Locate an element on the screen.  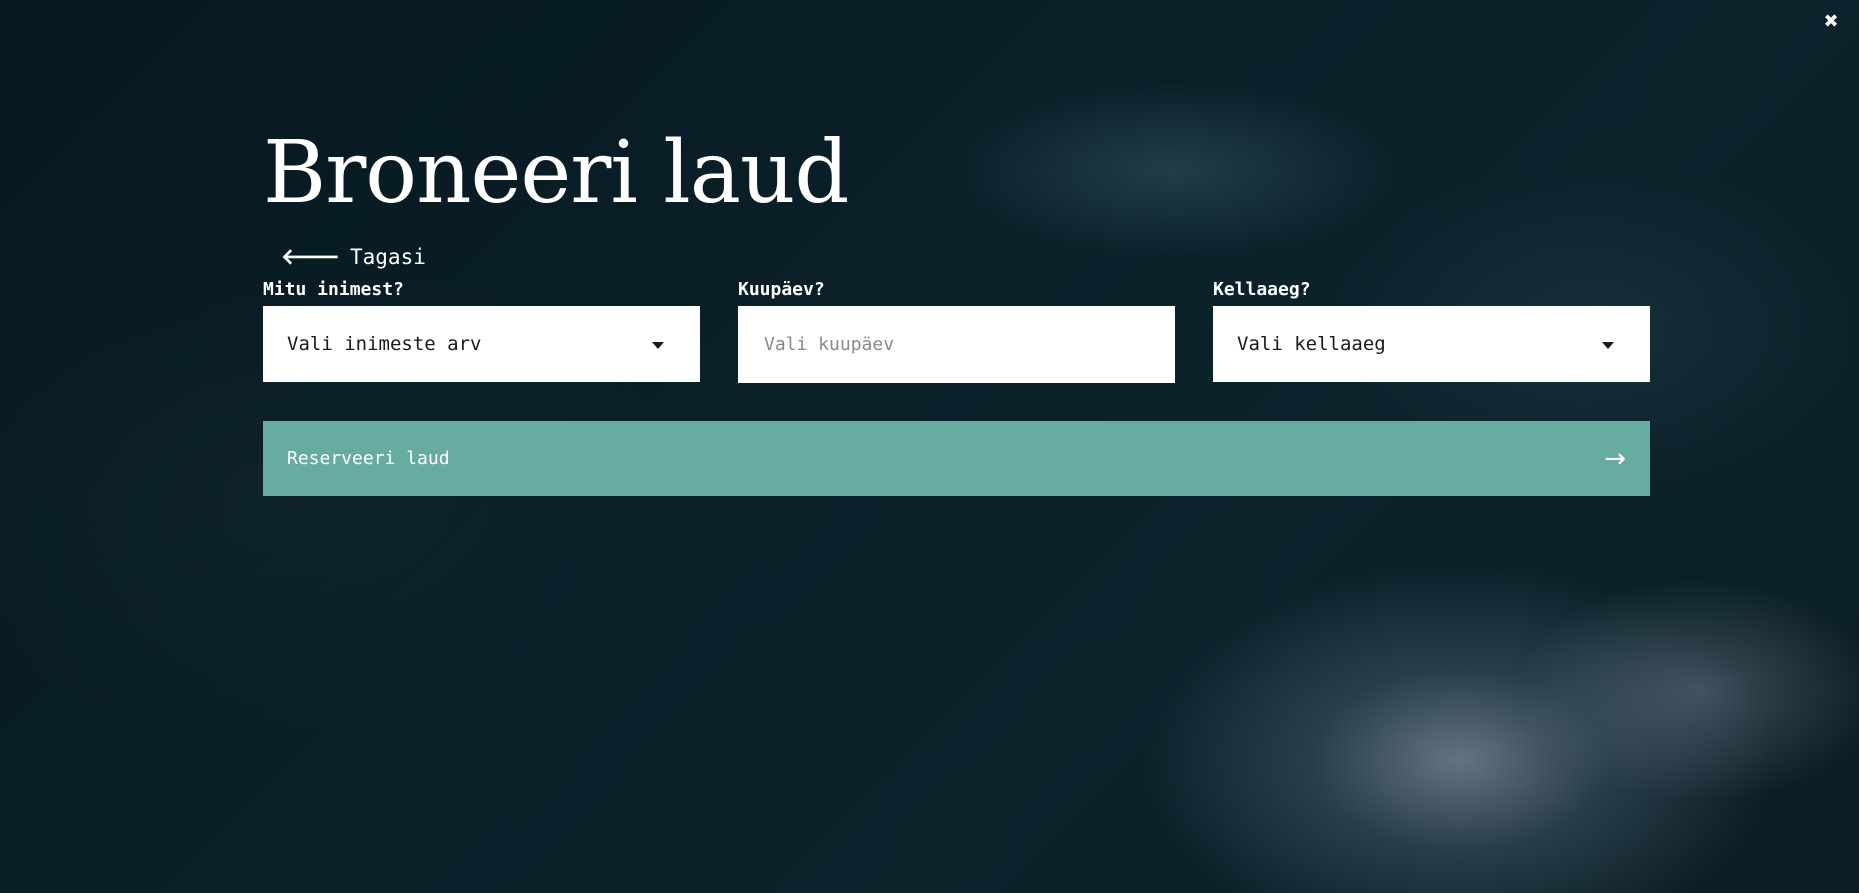
people-select: Vali inimeste arv is located at coordinates (481, 344).